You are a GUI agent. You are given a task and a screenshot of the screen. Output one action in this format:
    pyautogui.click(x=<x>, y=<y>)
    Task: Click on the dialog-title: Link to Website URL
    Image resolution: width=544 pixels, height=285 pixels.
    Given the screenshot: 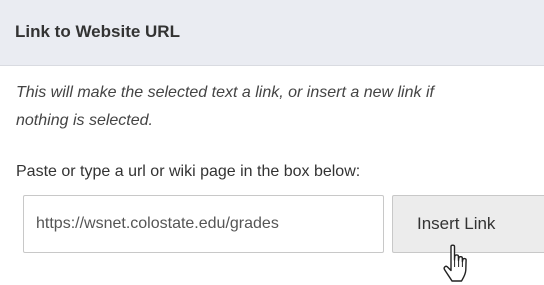 What is the action you would take?
    pyautogui.click(x=97, y=31)
    